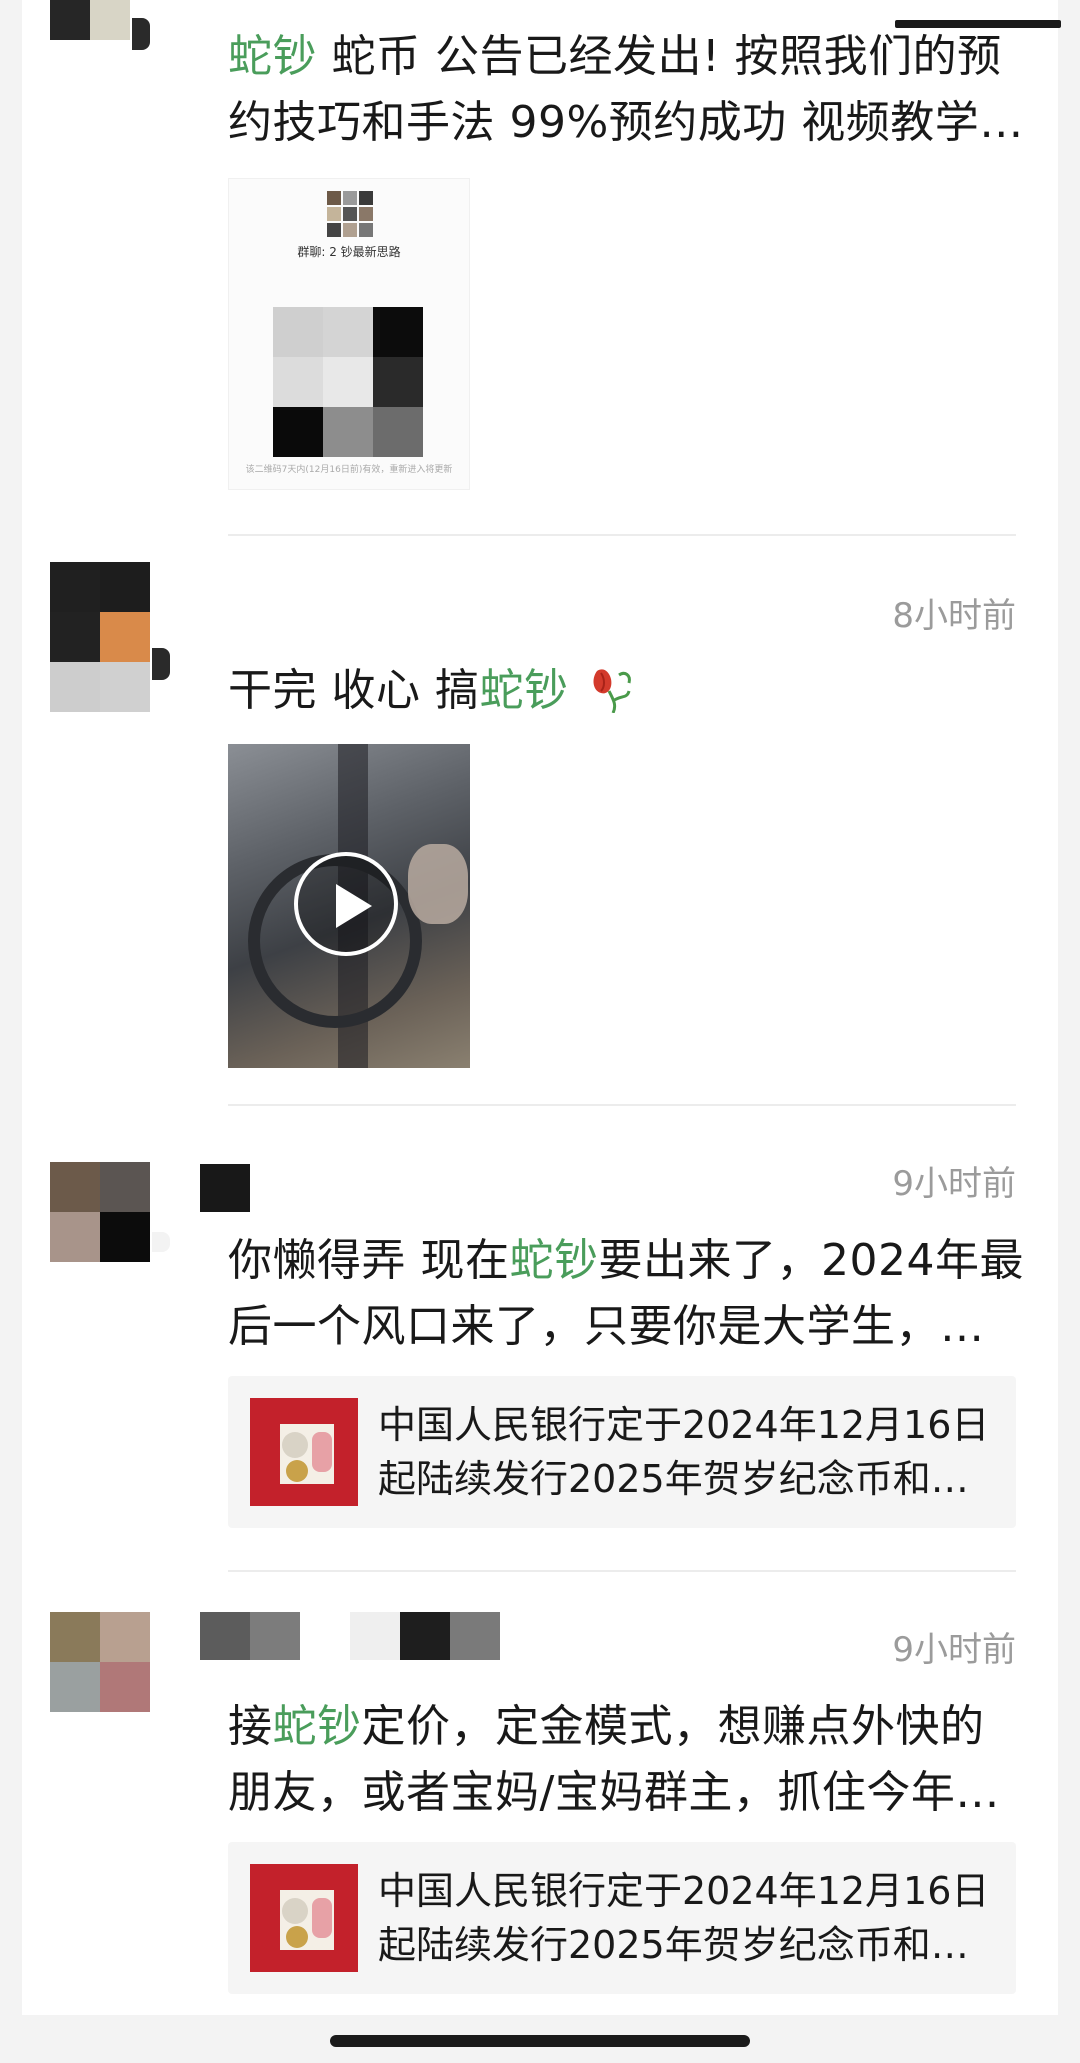 The width and height of the screenshot is (1080, 2063). Describe the element at coordinates (348, 382) in the screenshot. I see `qr-code` at that location.